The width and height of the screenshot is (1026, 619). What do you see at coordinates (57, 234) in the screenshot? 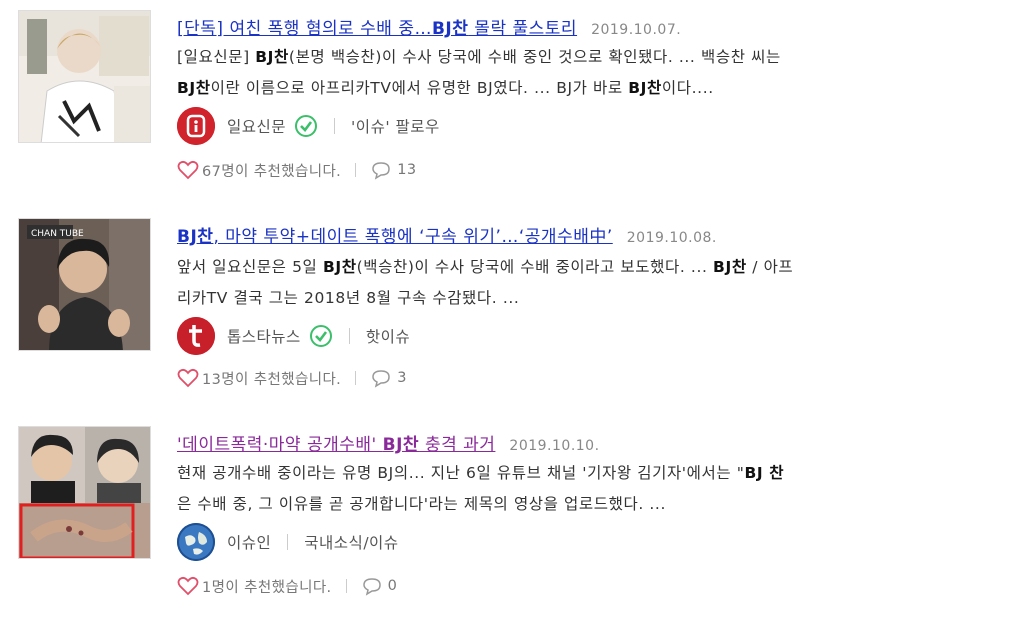
I see `svg-text: CHAN TUBE` at bounding box center [57, 234].